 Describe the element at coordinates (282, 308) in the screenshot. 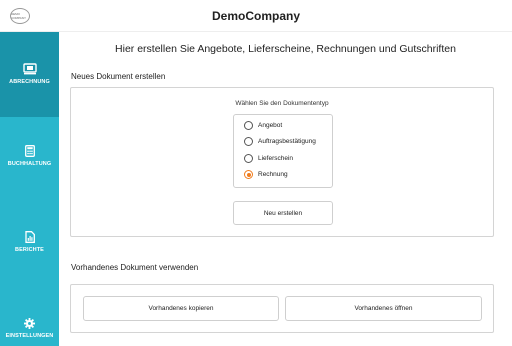

I see `existing-document-card: Vorhandenes kopieren Vorhandenes öffnen` at that location.